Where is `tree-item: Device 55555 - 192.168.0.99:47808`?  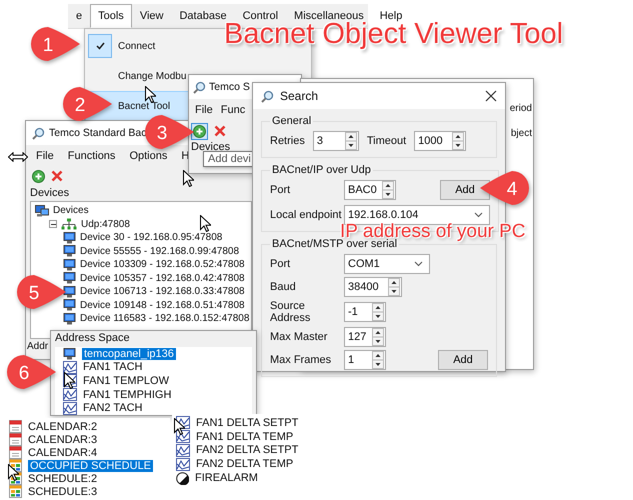 tree-item: Device 55555 - 192.168.0.99:47808 is located at coordinates (160, 251).